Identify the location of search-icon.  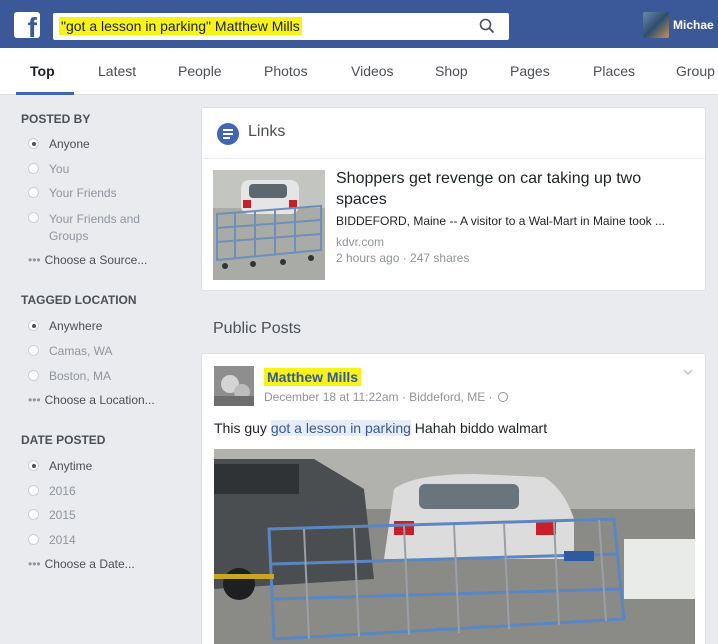
(487, 26).